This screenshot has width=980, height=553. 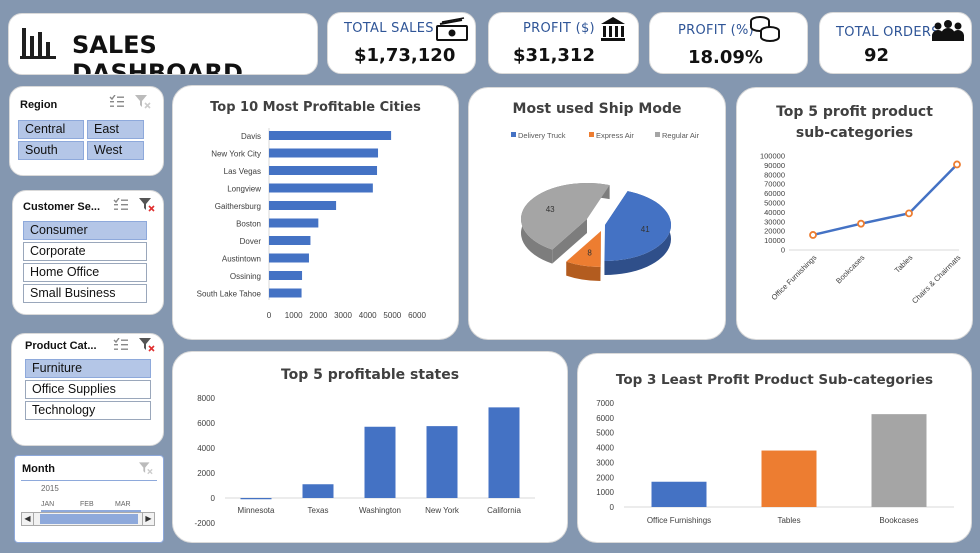 What do you see at coordinates (948, 30) in the screenshot?
I see `people-icon` at bounding box center [948, 30].